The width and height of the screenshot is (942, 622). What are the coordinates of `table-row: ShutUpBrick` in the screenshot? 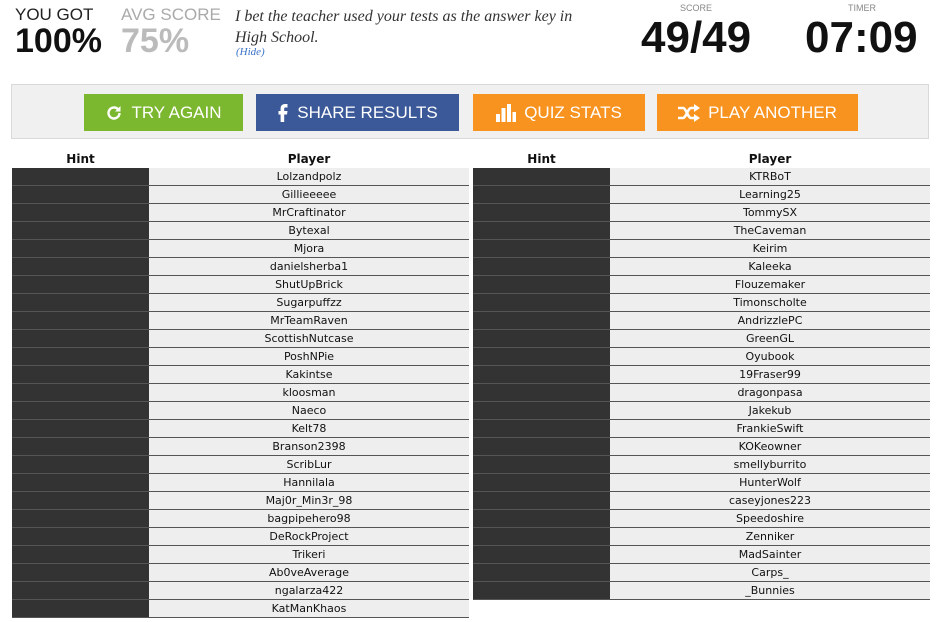 It's located at (240, 285).